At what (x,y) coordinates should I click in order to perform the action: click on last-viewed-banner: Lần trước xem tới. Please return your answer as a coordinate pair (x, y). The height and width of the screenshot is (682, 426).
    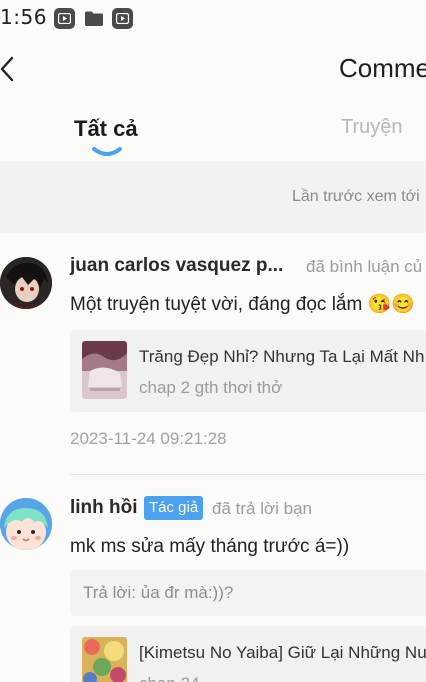
    Looking at the image, I should click on (213, 198).